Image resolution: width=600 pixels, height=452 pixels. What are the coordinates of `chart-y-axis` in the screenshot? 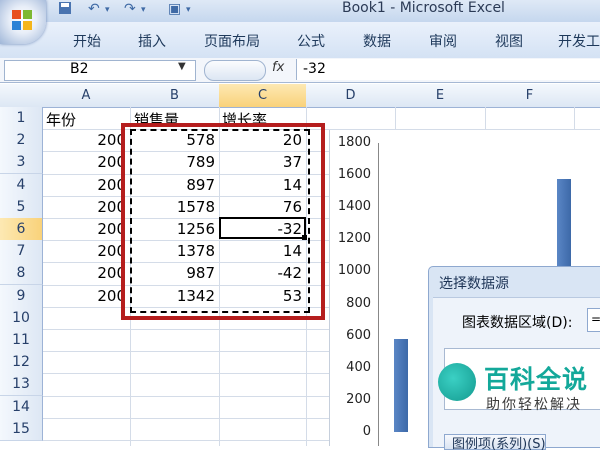 It's located at (378, 294).